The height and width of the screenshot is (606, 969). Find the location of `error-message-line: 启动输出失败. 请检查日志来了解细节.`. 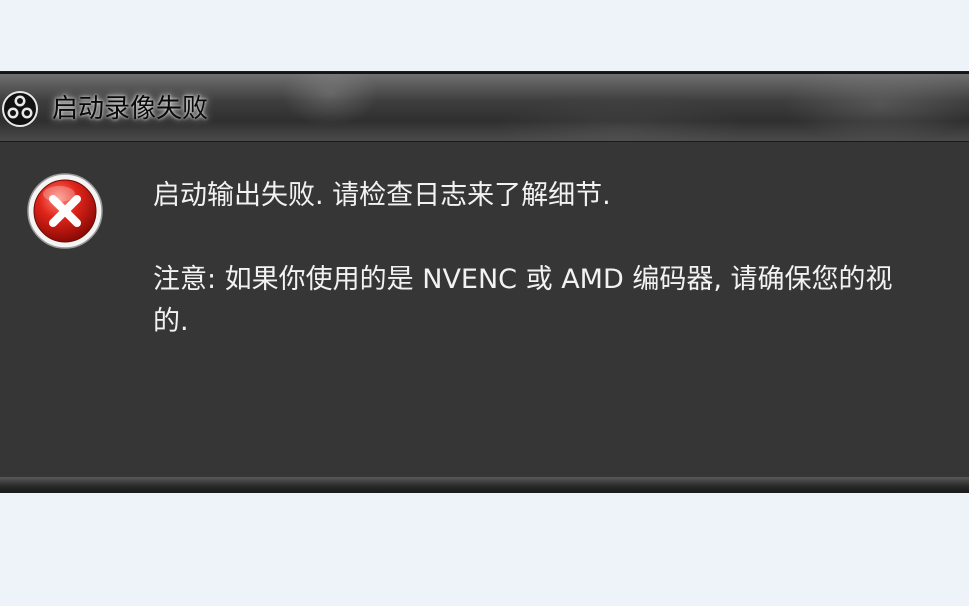

error-message-line: 启动输出失败. 请检查日志来了解细节. is located at coordinates (382, 195).